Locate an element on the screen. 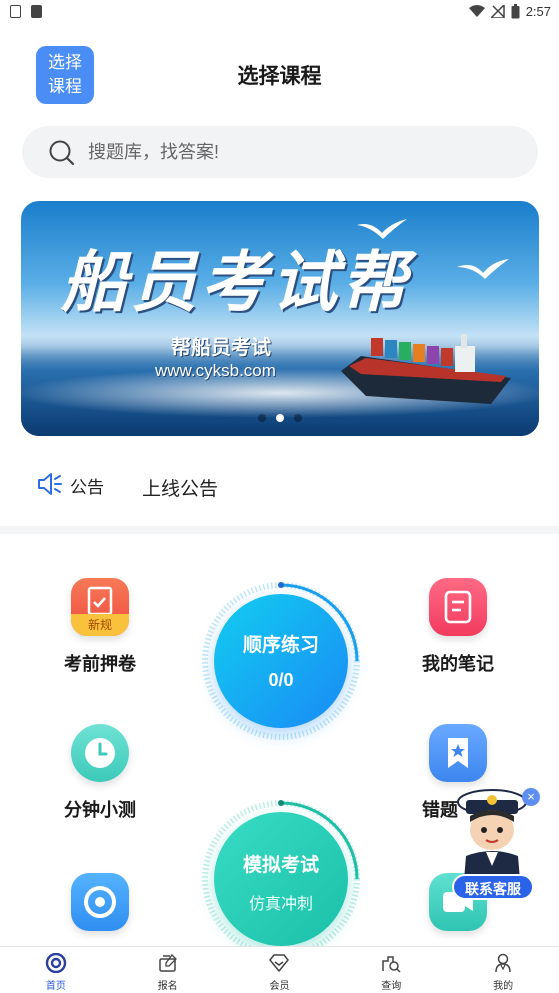 Image resolution: width=559 pixels, height=993 pixels. bottom-tab-bar: 首页 报名 会员 查询 我的 is located at coordinates (279, 969).